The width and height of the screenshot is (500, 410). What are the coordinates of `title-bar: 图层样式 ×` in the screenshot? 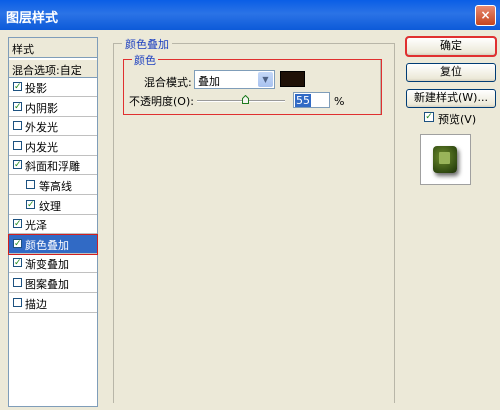 It's located at (250, 15).